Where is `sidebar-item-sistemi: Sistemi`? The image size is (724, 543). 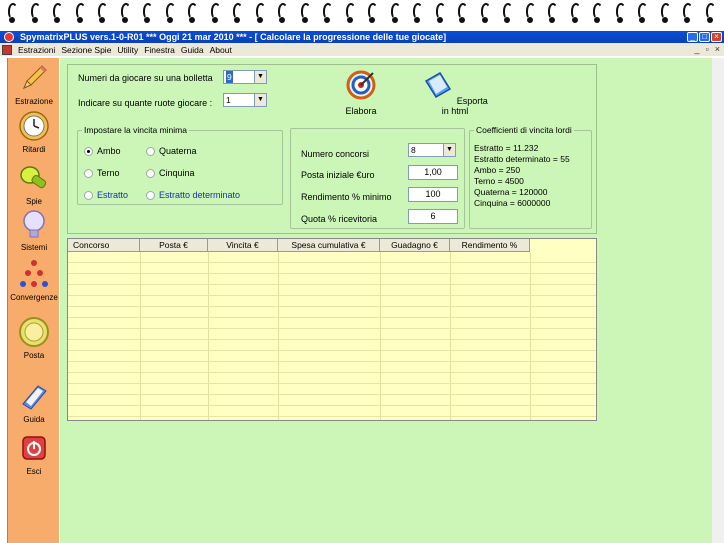
sidebar-item-sistemi: Sistemi is located at coordinates (34, 230).